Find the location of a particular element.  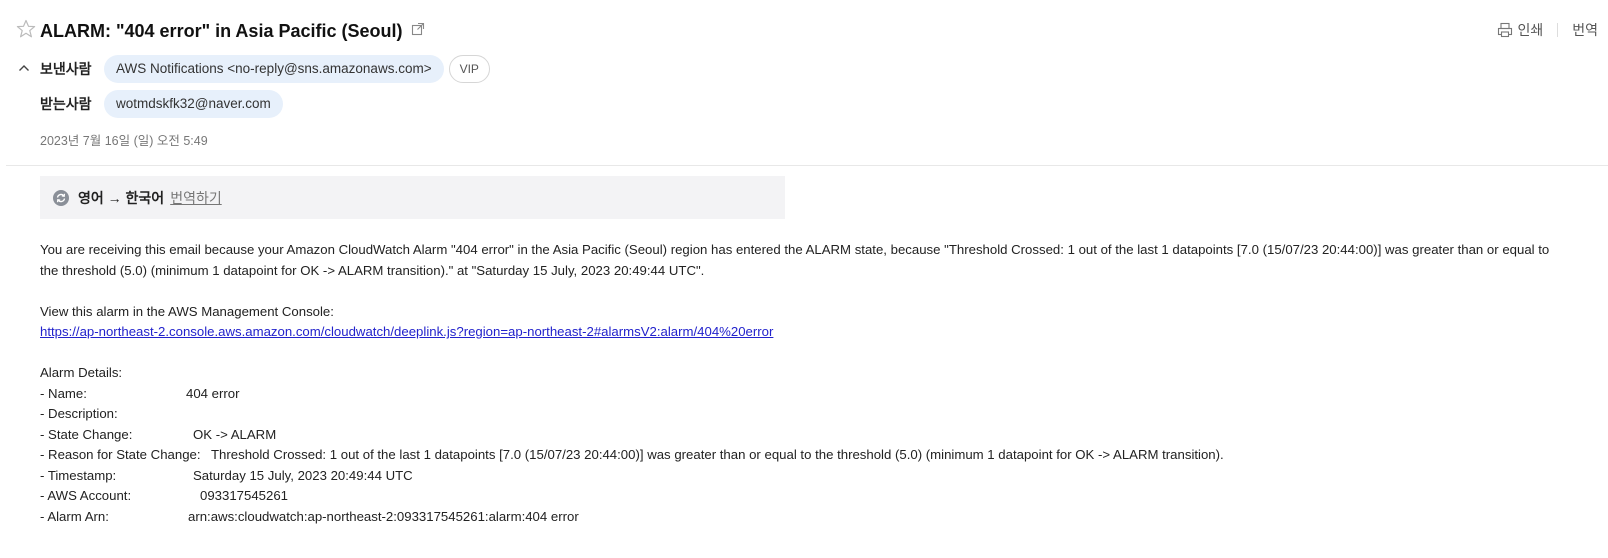

print-icon is located at coordinates (1505, 30).